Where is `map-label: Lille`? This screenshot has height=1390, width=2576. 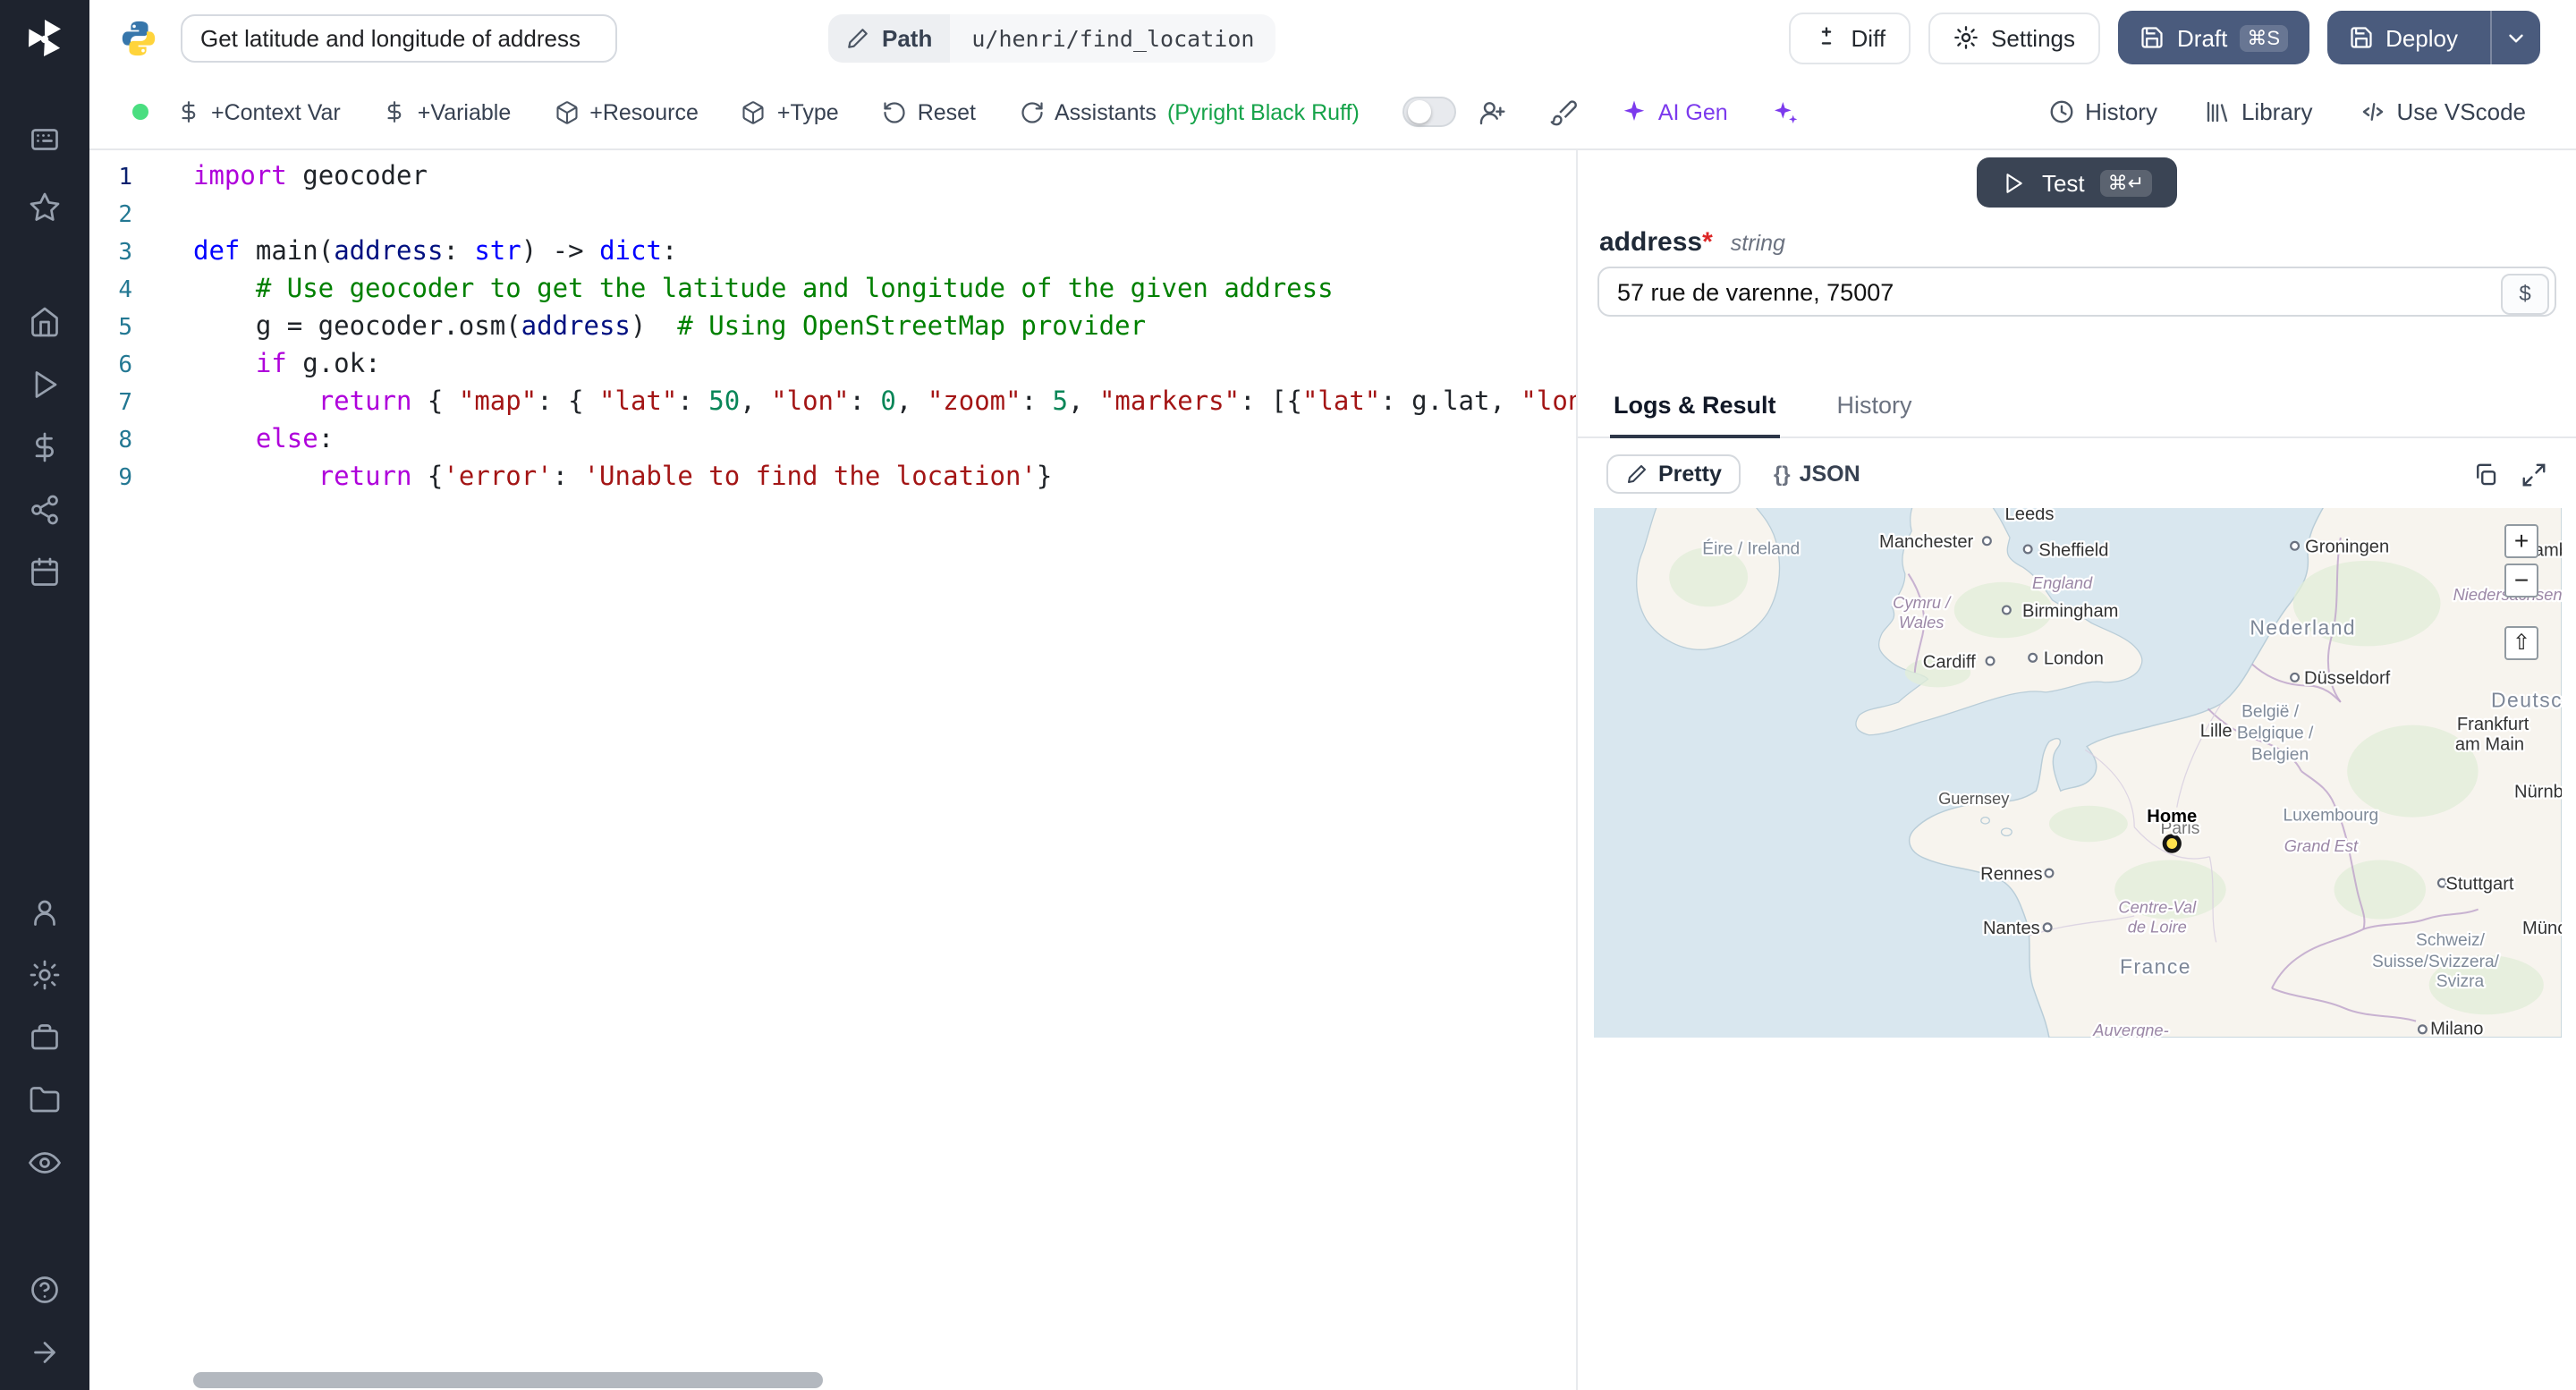
map-label: Lille is located at coordinates (2216, 732).